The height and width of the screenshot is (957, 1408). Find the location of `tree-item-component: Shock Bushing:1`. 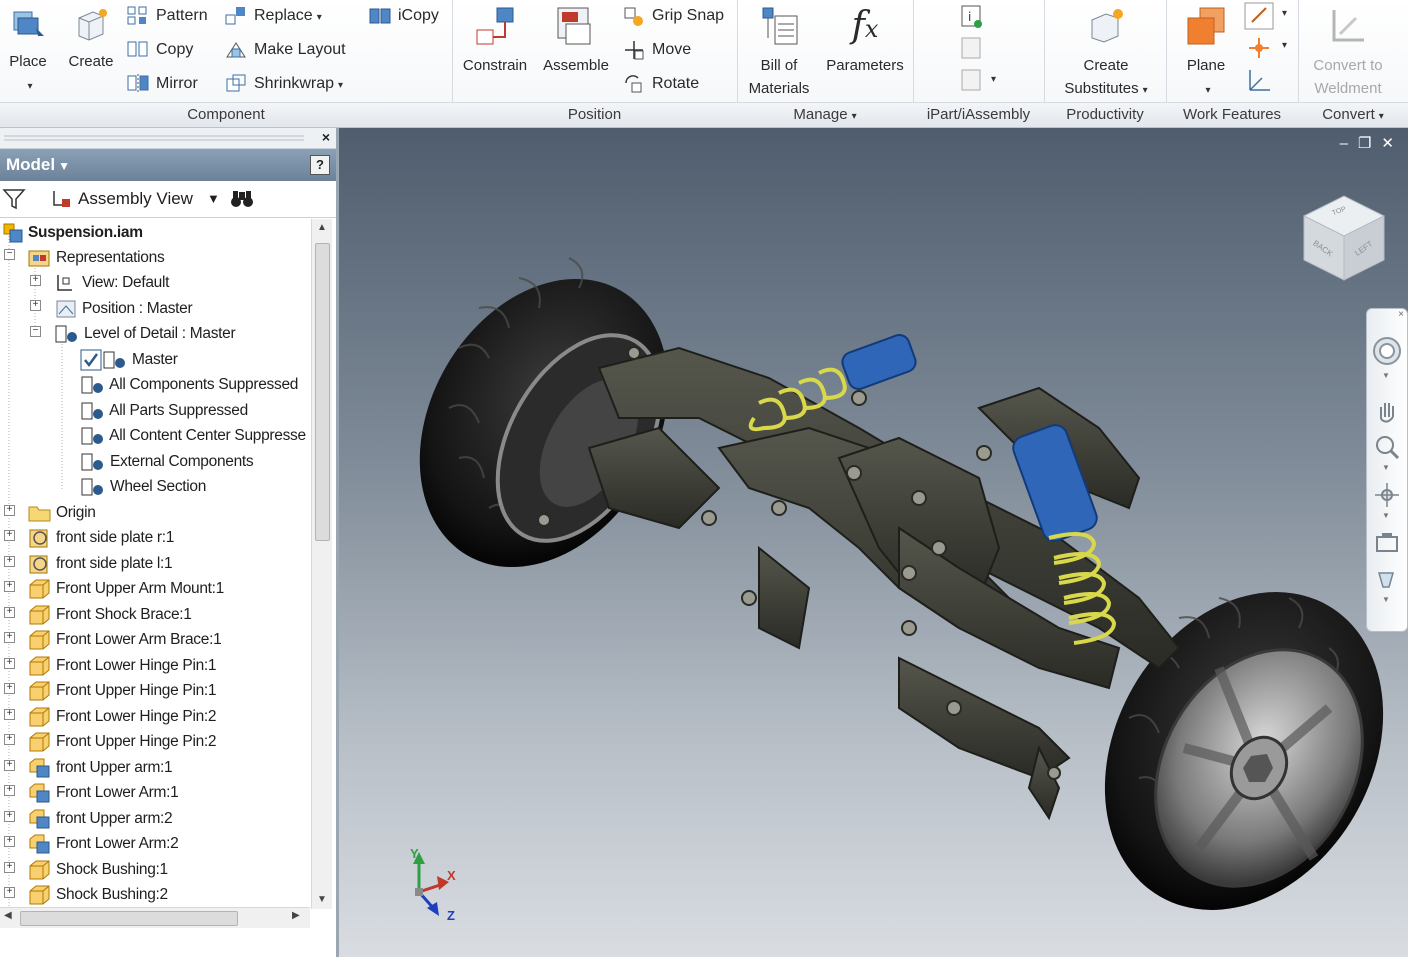

tree-item-component: Shock Bushing:1 is located at coordinates (98, 869).